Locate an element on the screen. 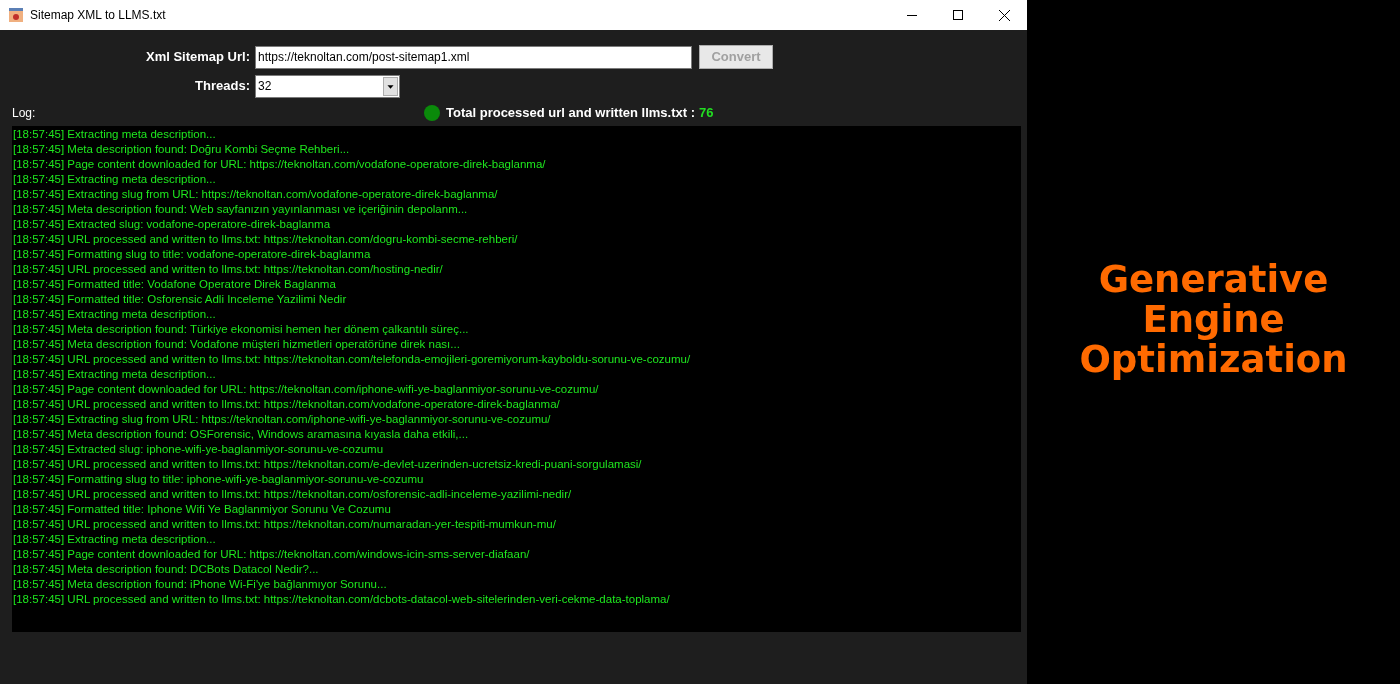 This screenshot has height=684, width=1400. log-line: [18:57:45] Formatting slug to title: iphone-wifi-ye-baglanmiyor-sorunu-ve-cozumu is located at coordinates (218, 479).